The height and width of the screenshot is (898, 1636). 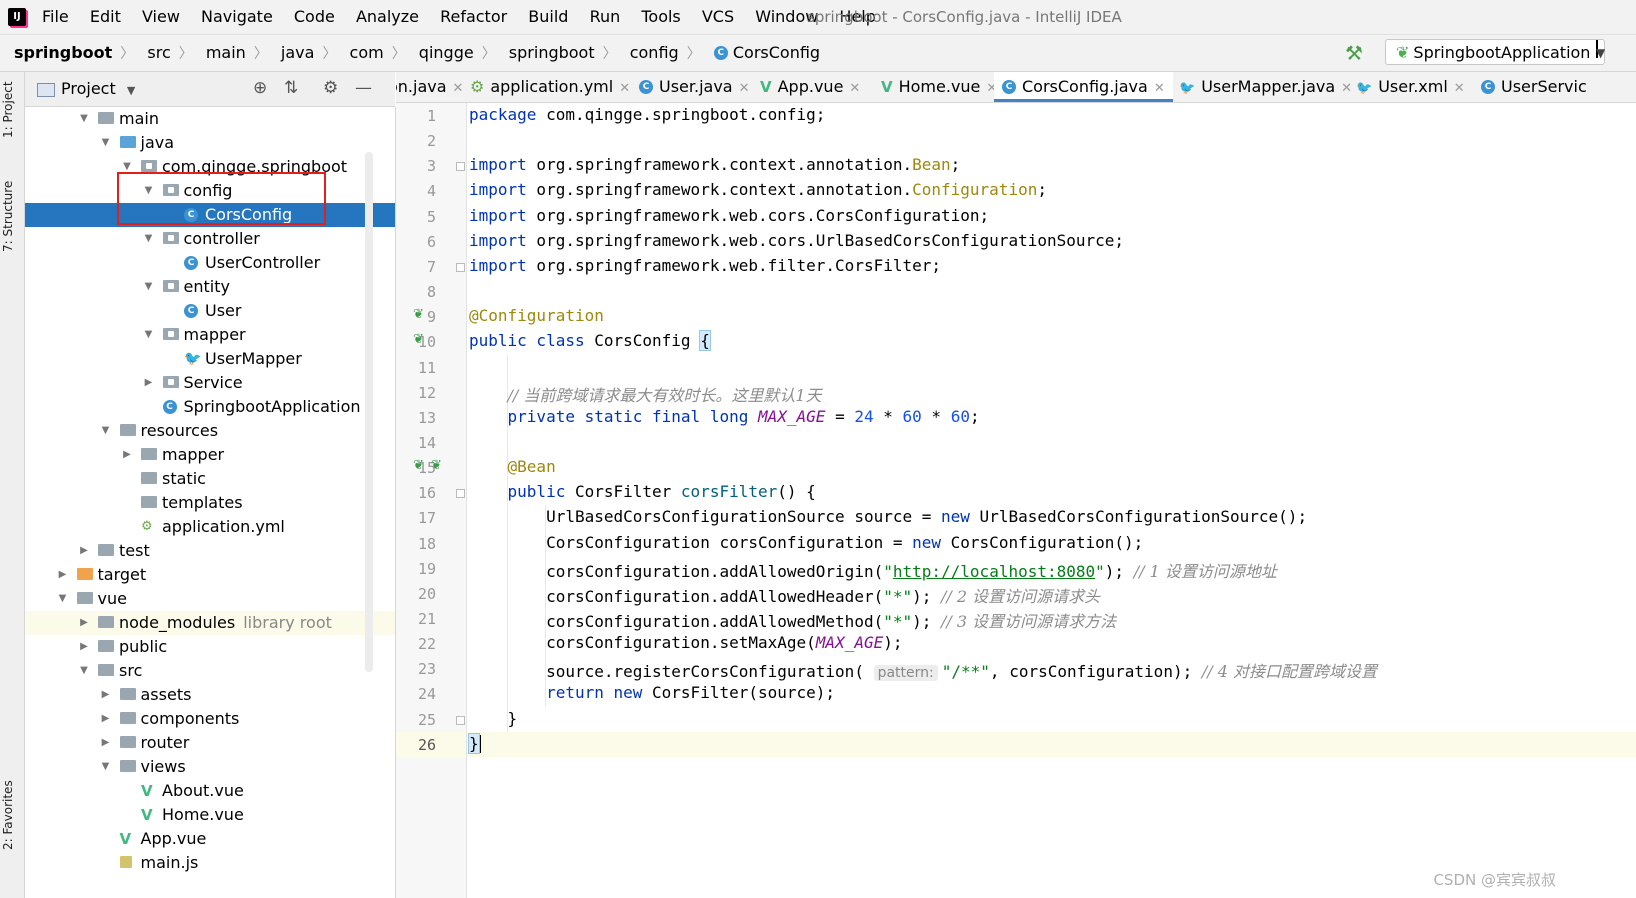 What do you see at coordinates (8, 216) in the screenshot?
I see `tool-window-structure: 7: Structure` at bounding box center [8, 216].